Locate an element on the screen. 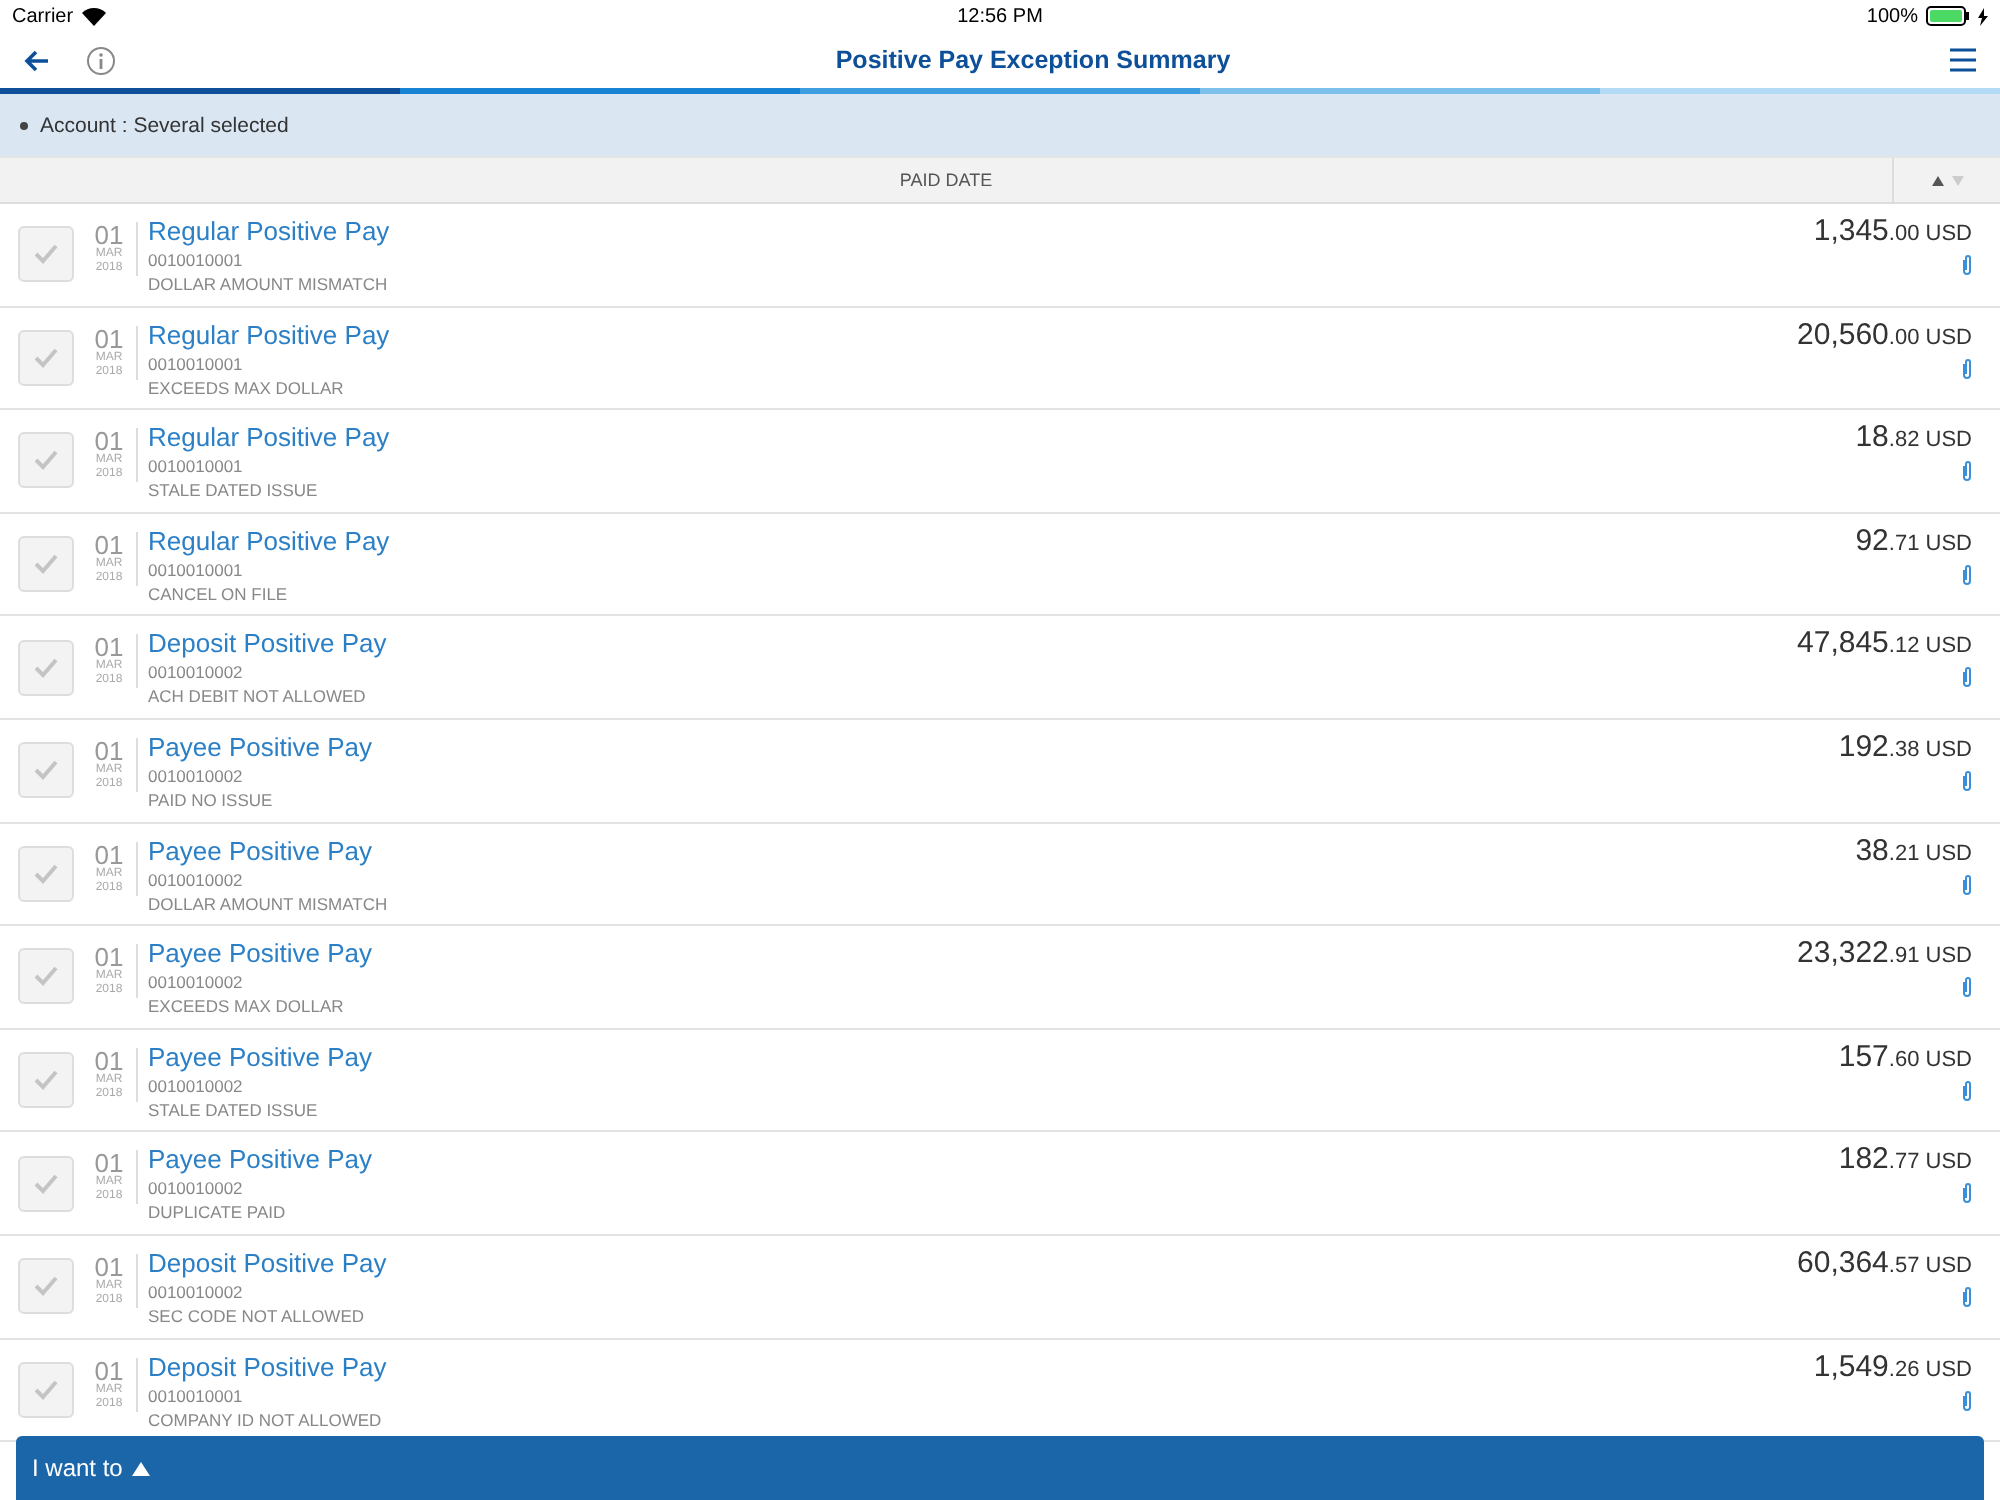 This screenshot has height=1500, width=2000. amount: 192.38 USD is located at coordinates (1905, 746).